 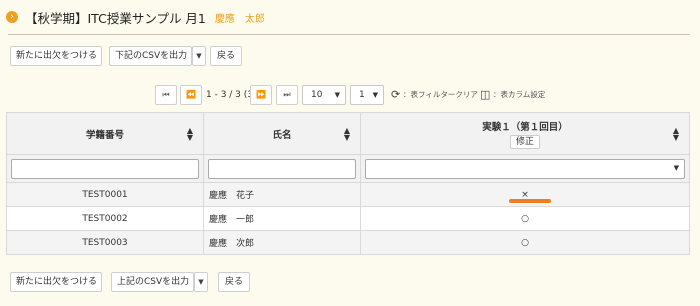 I want to click on header-divider, so click(x=349, y=34).